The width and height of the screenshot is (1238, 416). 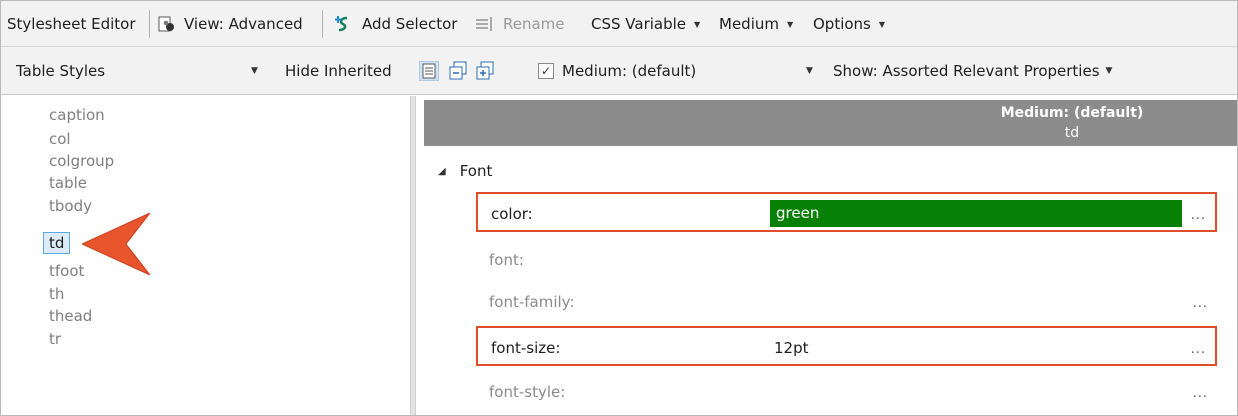 What do you see at coordinates (749, 24) in the screenshot?
I see `medium-menu-label: Medium` at bounding box center [749, 24].